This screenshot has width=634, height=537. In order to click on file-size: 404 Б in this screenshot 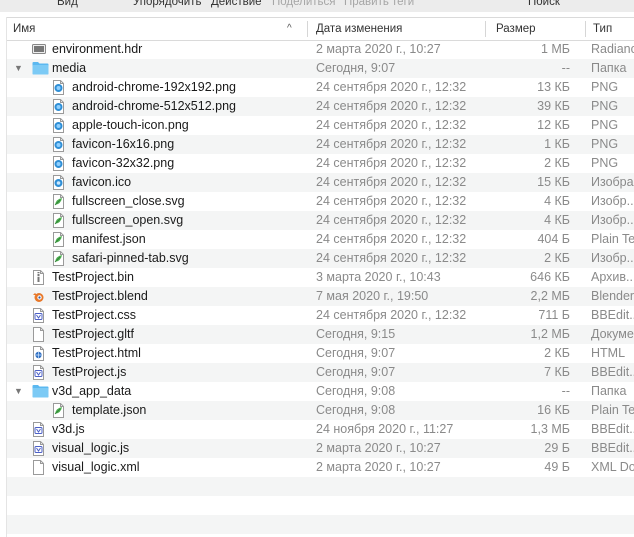, I will do `click(553, 239)`.